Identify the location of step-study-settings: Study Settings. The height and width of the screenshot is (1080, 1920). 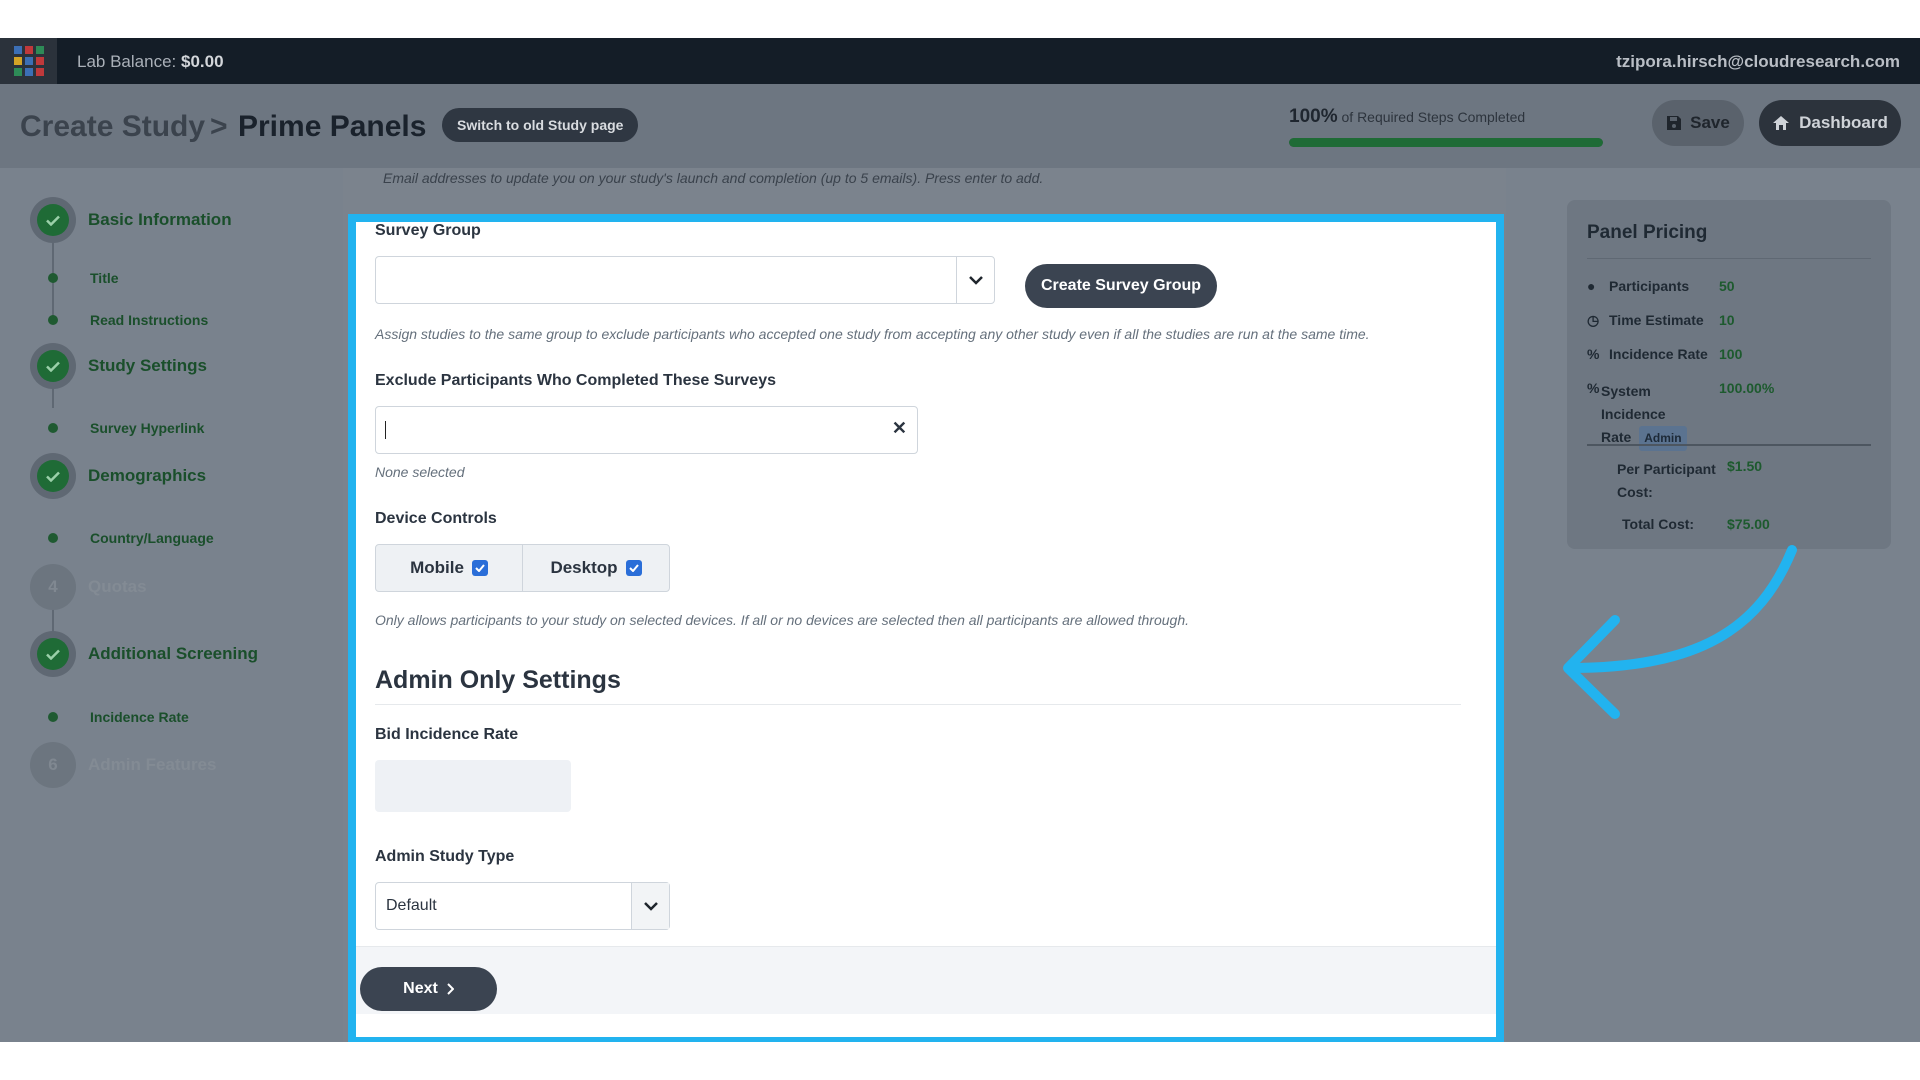
(118, 366).